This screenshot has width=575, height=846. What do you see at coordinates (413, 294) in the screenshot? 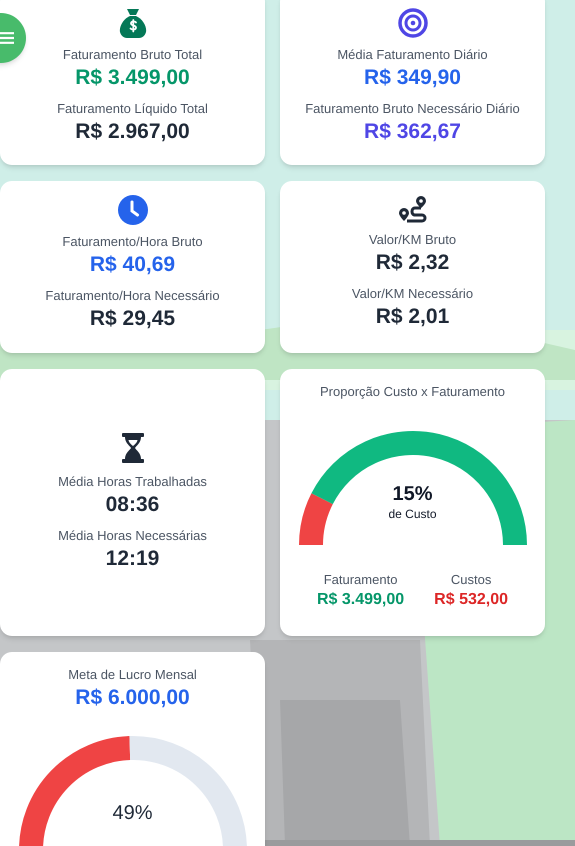
I see `metric-label: Valor/KM Necessário` at bounding box center [413, 294].